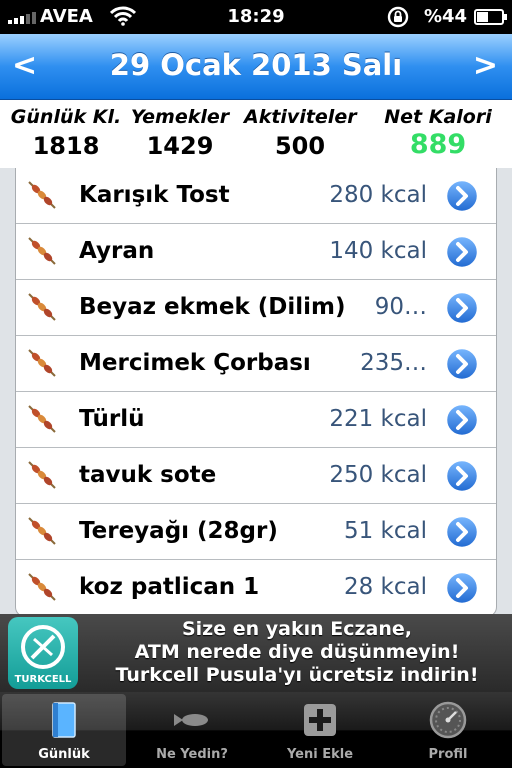 This screenshot has width=512, height=768. I want to click on food-name: Türlü, so click(112, 419).